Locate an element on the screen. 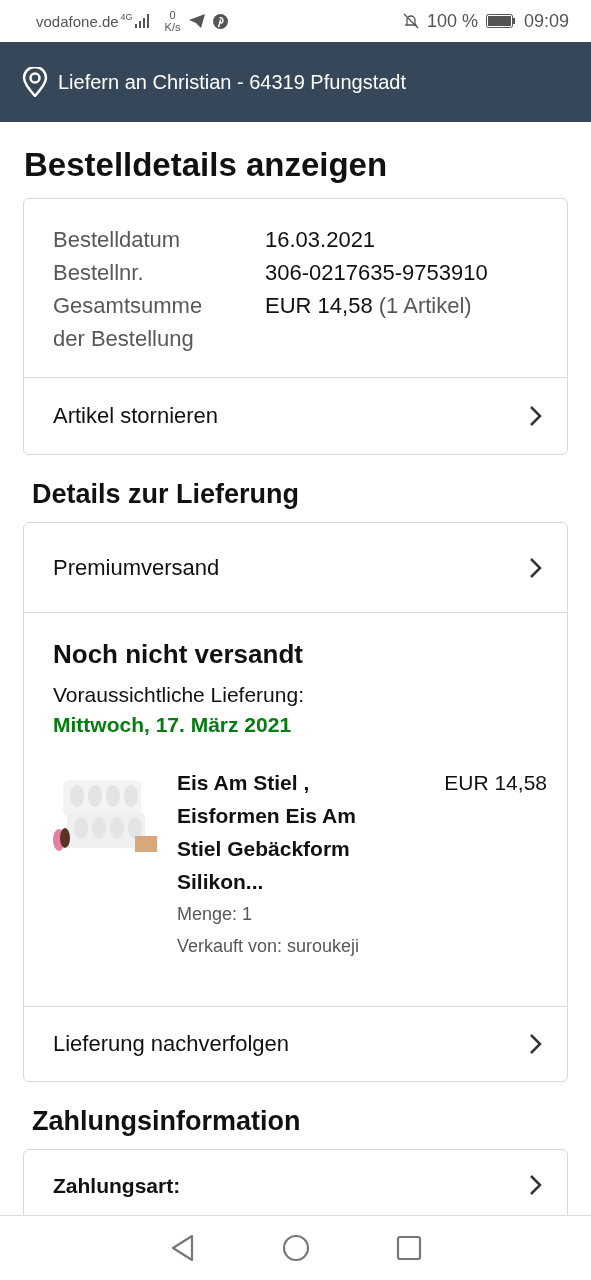 This screenshot has width=591, height=1280. order-field-value: 306-0217635-9753910 is located at coordinates (377, 273).